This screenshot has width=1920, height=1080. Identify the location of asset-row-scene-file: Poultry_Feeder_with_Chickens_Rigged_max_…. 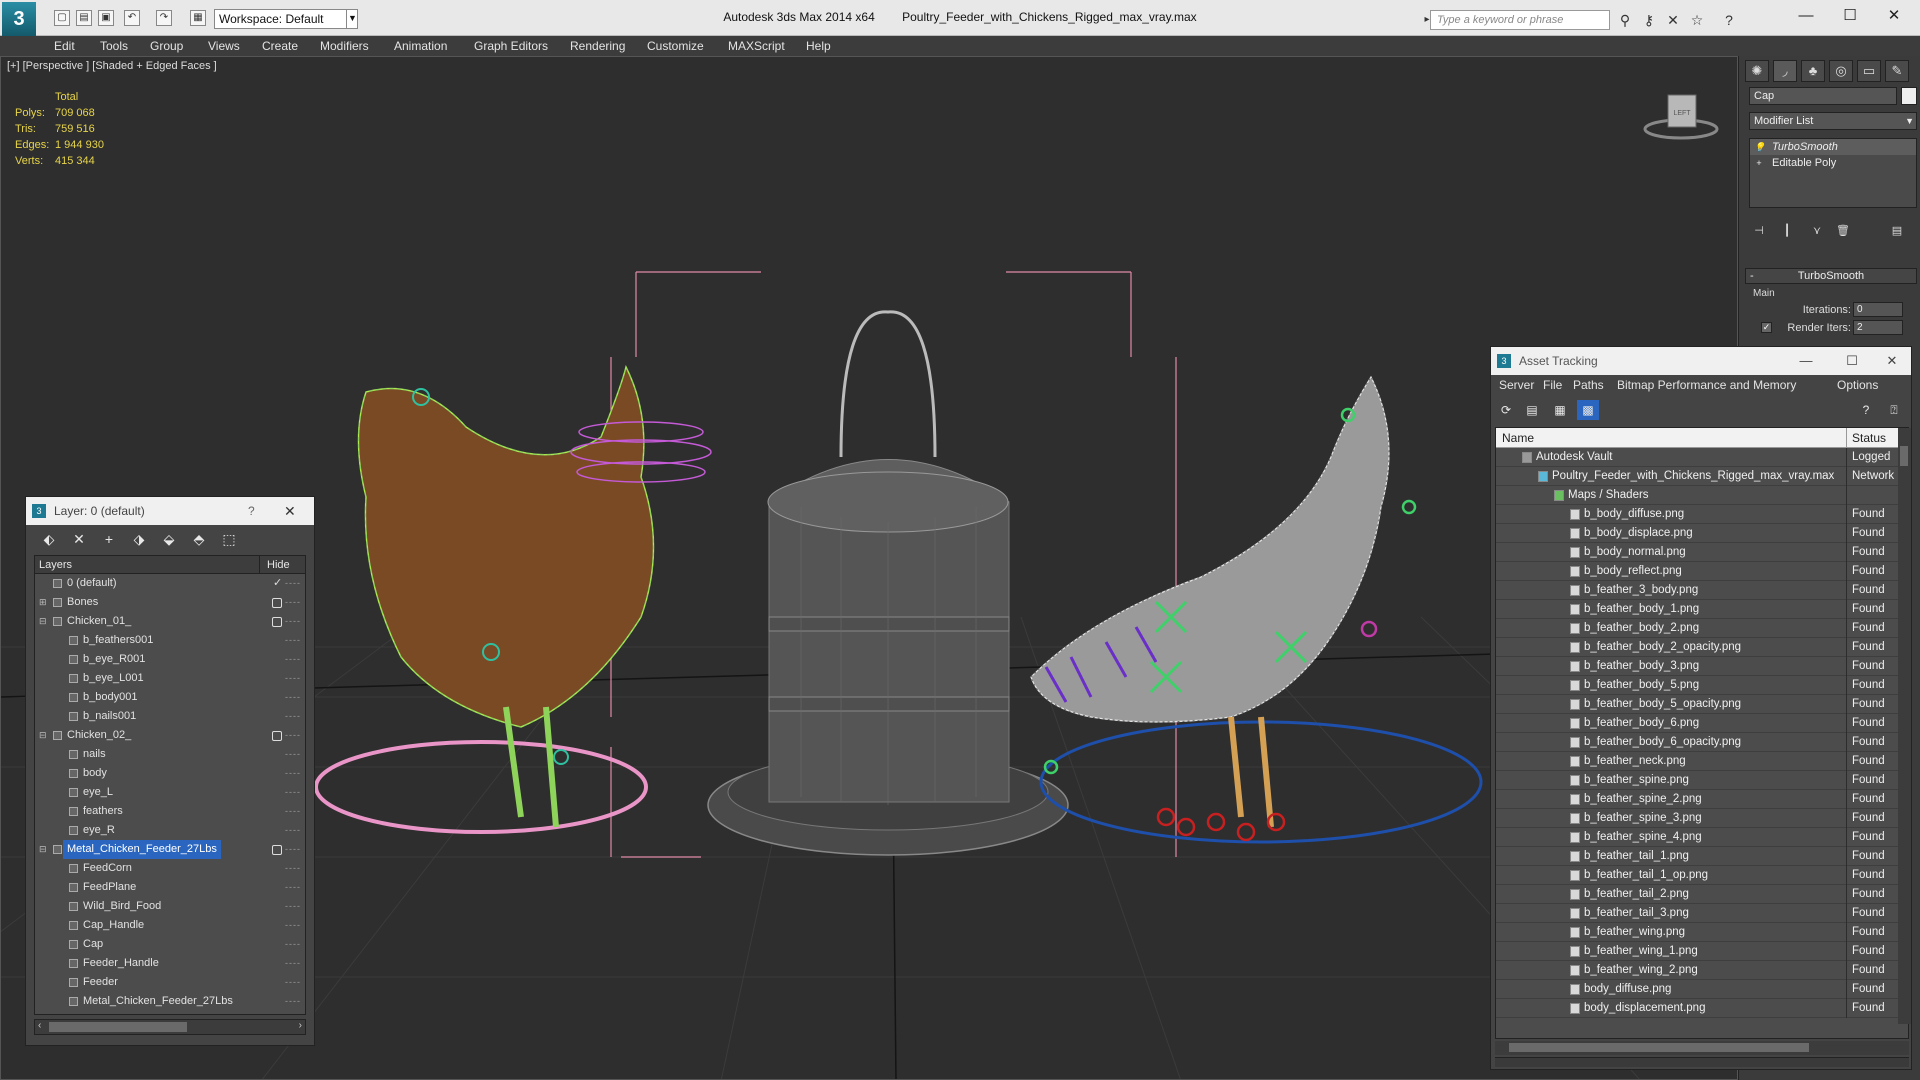
(1702, 476).